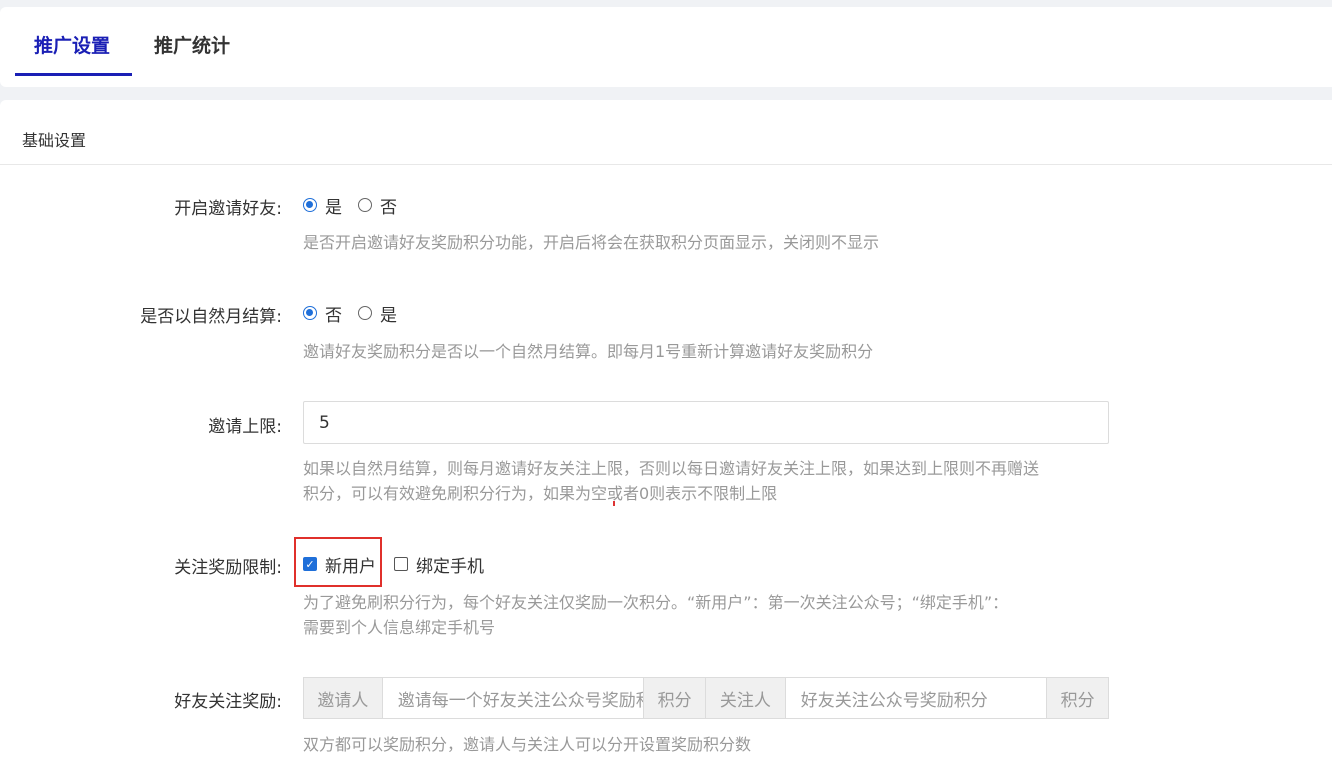 This screenshot has width=1332, height=771. Describe the element at coordinates (399, 627) in the screenshot. I see `follow-restrict-help-line2: 需要到个人信息绑定手机号` at that location.